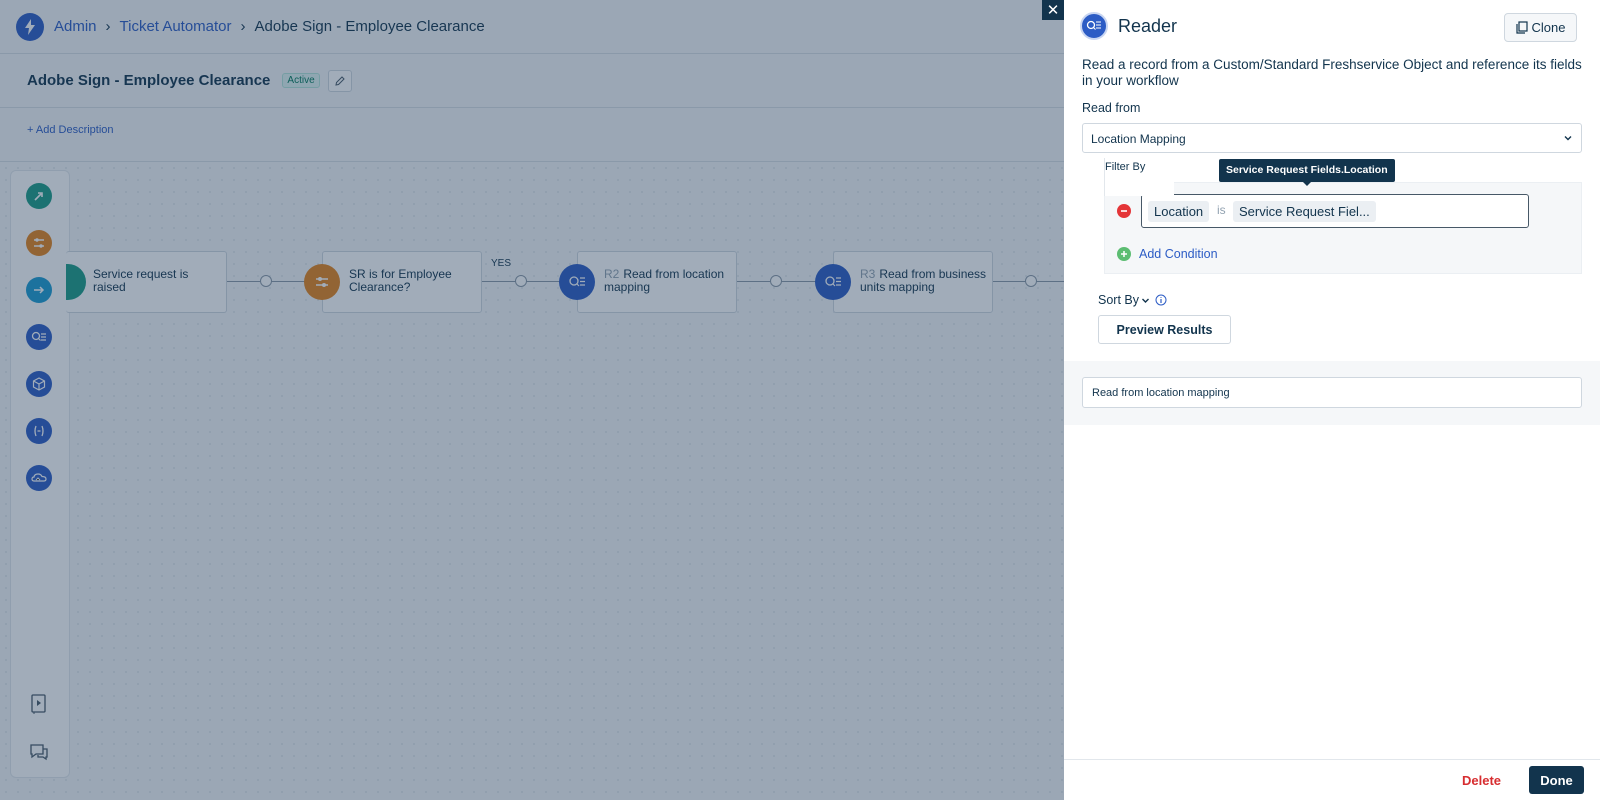  I want to click on node-label: Service request is raised, so click(141, 280).